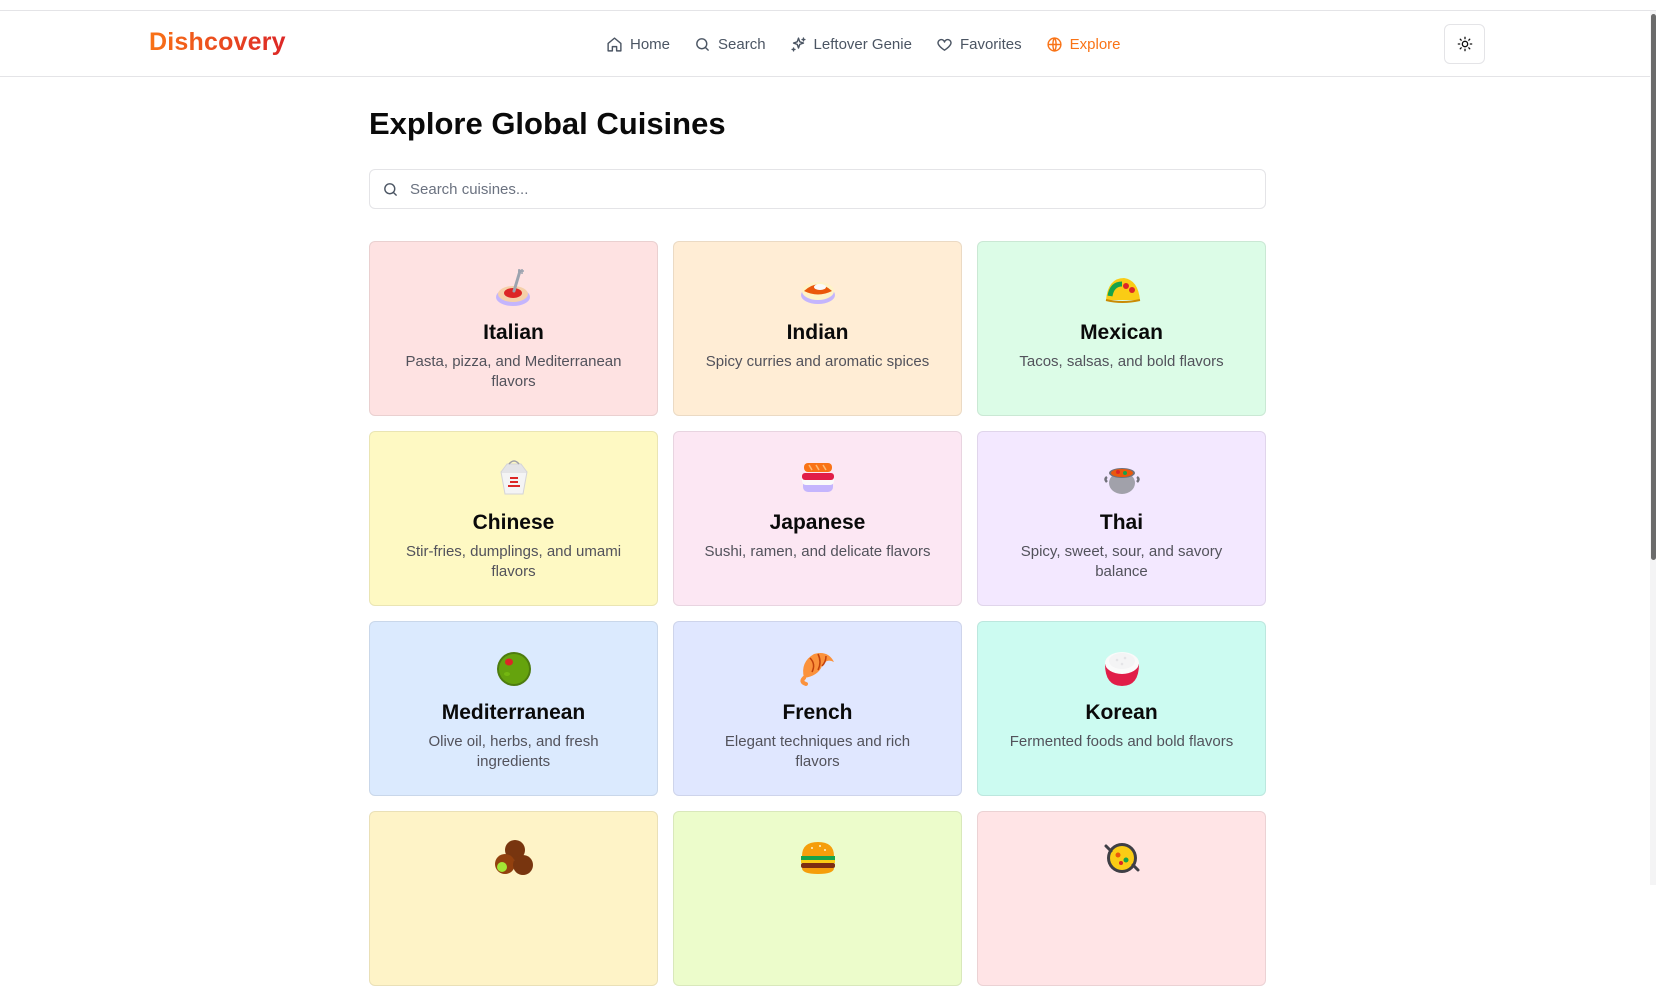 Image resolution: width=1656 pixels, height=986 pixels. What do you see at coordinates (1121, 478) in the screenshot?
I see `pot-of-food-icon` at bounding box center [1121, 478].